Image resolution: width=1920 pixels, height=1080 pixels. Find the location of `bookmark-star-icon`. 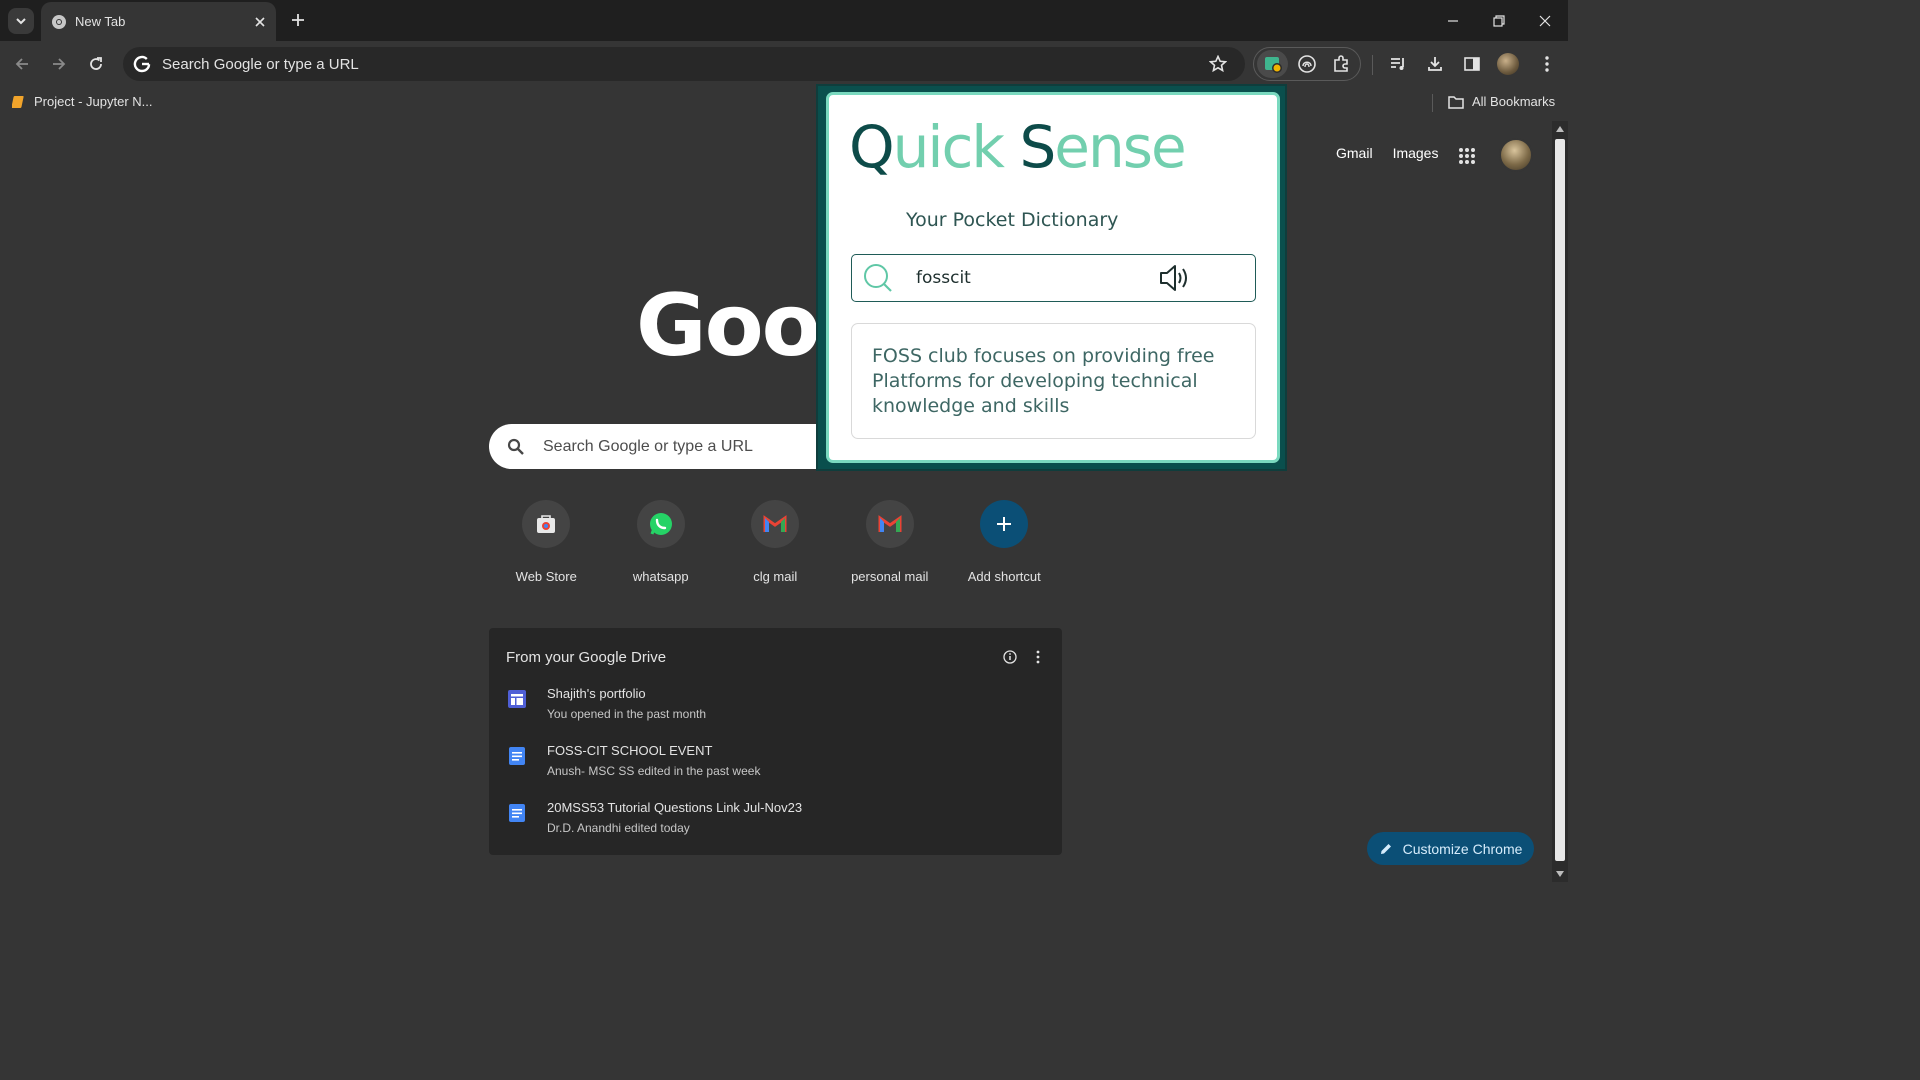

bookmark-star-icon is located at coordinates (1218, 64).